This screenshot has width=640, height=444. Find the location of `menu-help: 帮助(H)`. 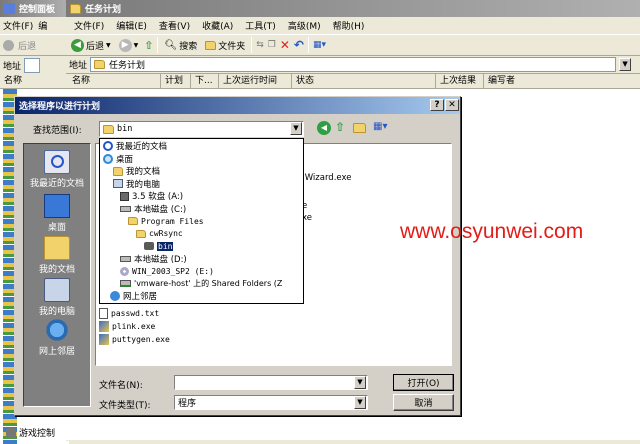

menu-help: 帮助(H) is located at coordinates (349, 25).